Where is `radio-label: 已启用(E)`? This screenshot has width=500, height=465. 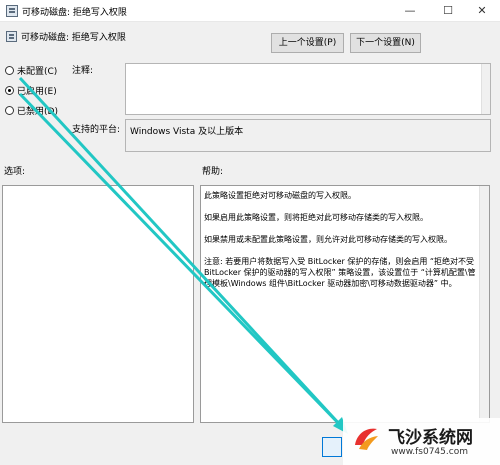
radio-label: 已启用(E) is located at coordinates (37, 92).